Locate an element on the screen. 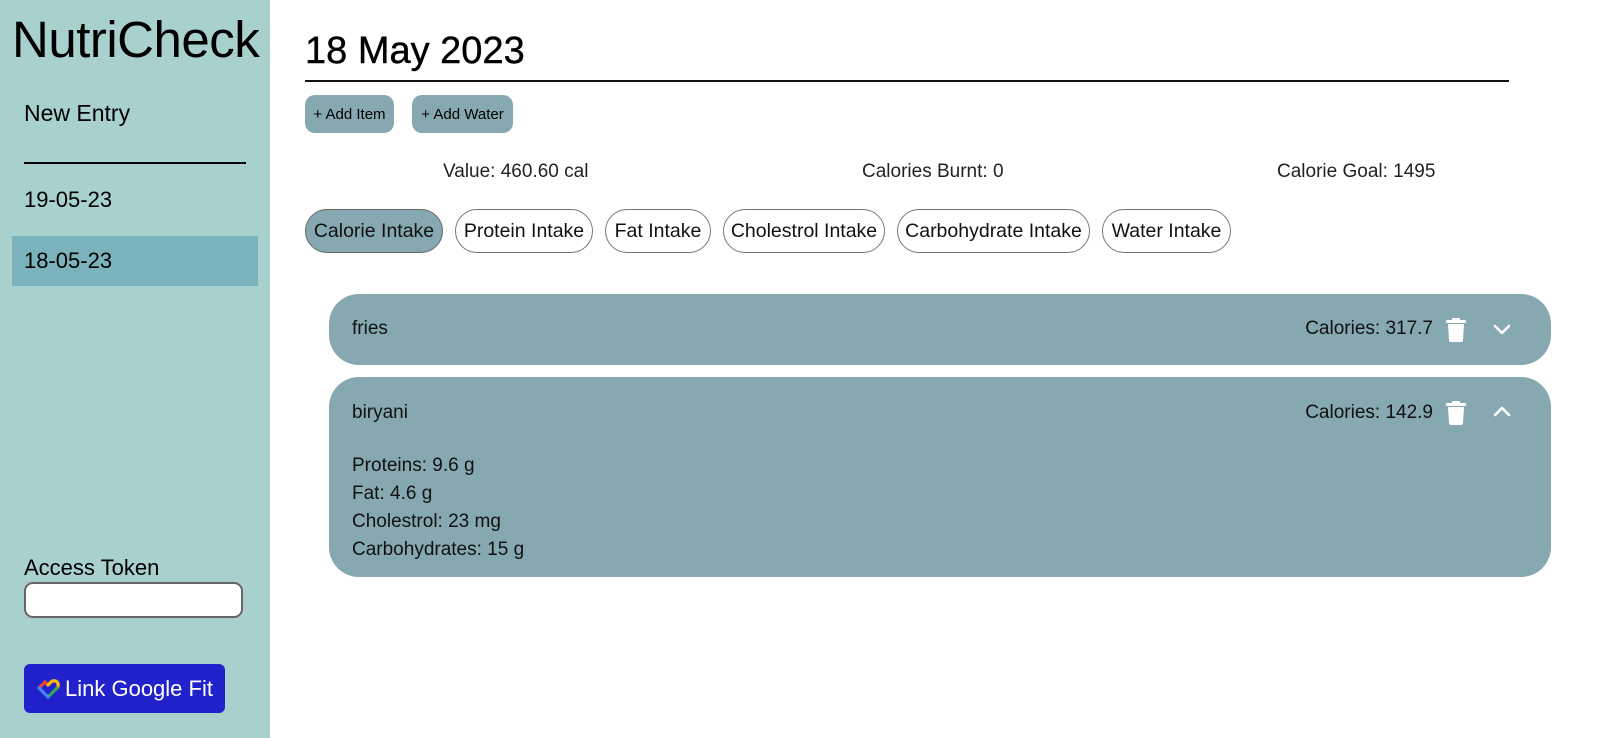 The width and height of the screenshot is (1600, 738). chevron-up-icon is located at coordinates (1502, 412).